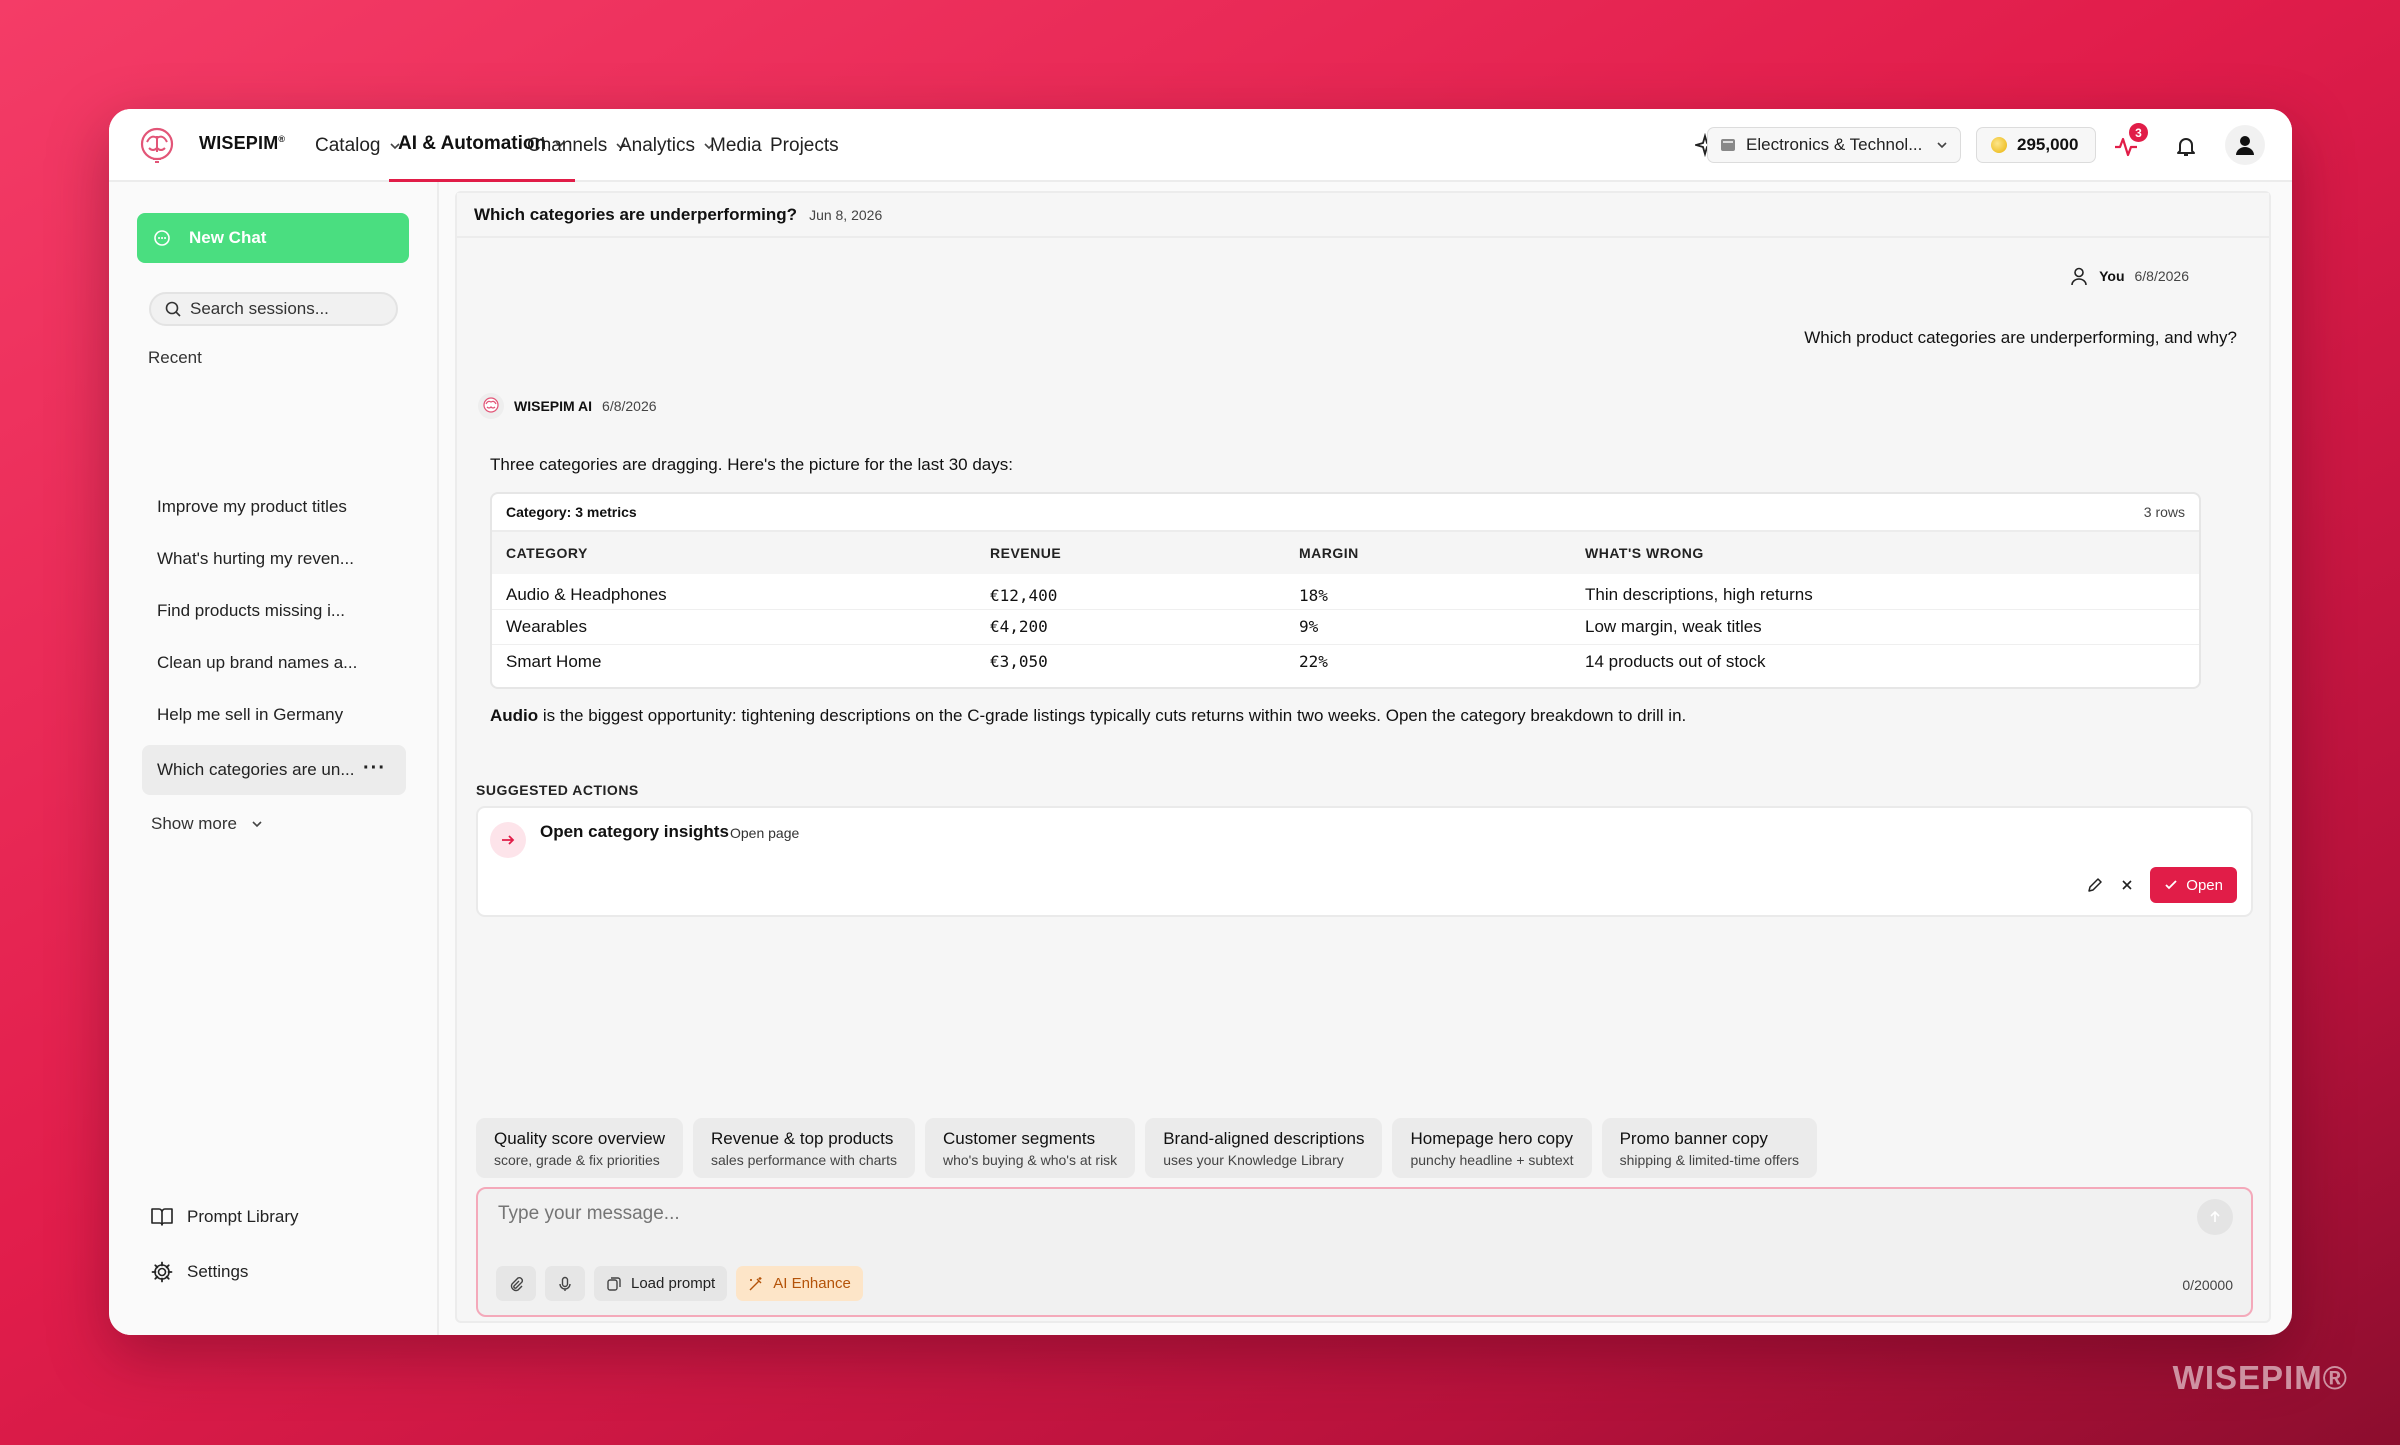 This screenshot has width=2400, height=1445. I want to click on column-header: MARGIN, so click(1329, 553).